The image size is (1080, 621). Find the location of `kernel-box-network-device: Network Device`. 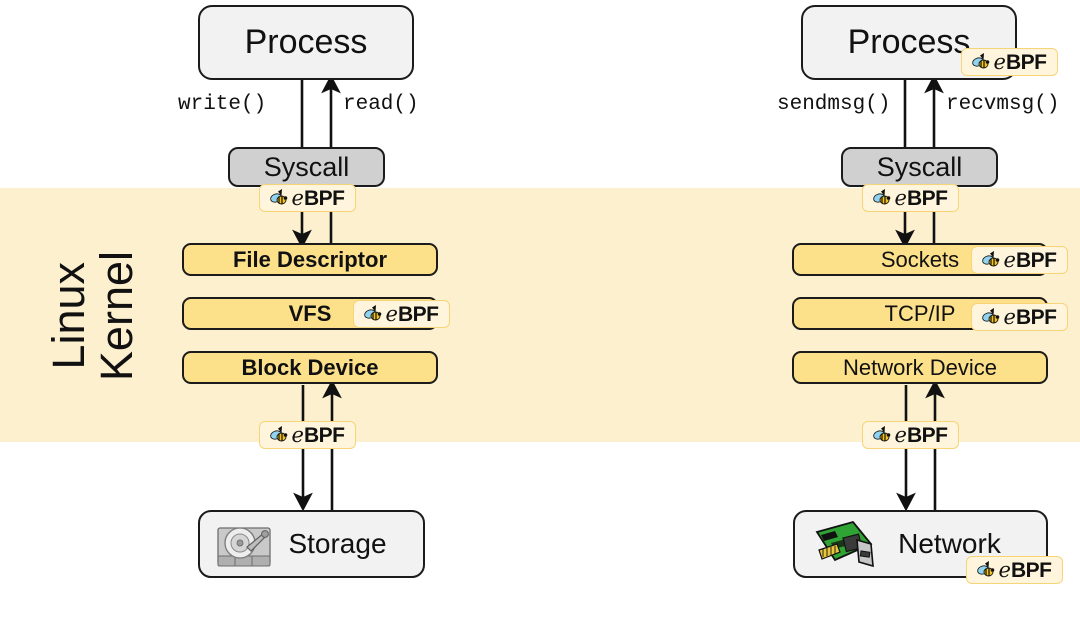

kernel-box-network-device: Network Device is located at coordinates (920, 367).